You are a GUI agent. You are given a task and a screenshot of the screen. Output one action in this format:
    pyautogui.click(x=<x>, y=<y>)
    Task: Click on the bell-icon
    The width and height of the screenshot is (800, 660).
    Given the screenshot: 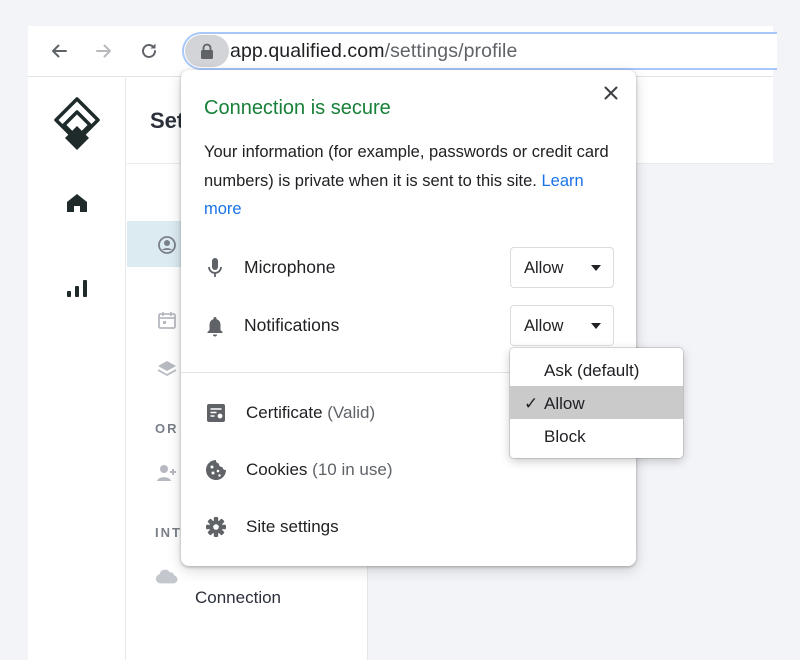 What is the action you would take?
    pyautogui.click(x=215, y=326)
    